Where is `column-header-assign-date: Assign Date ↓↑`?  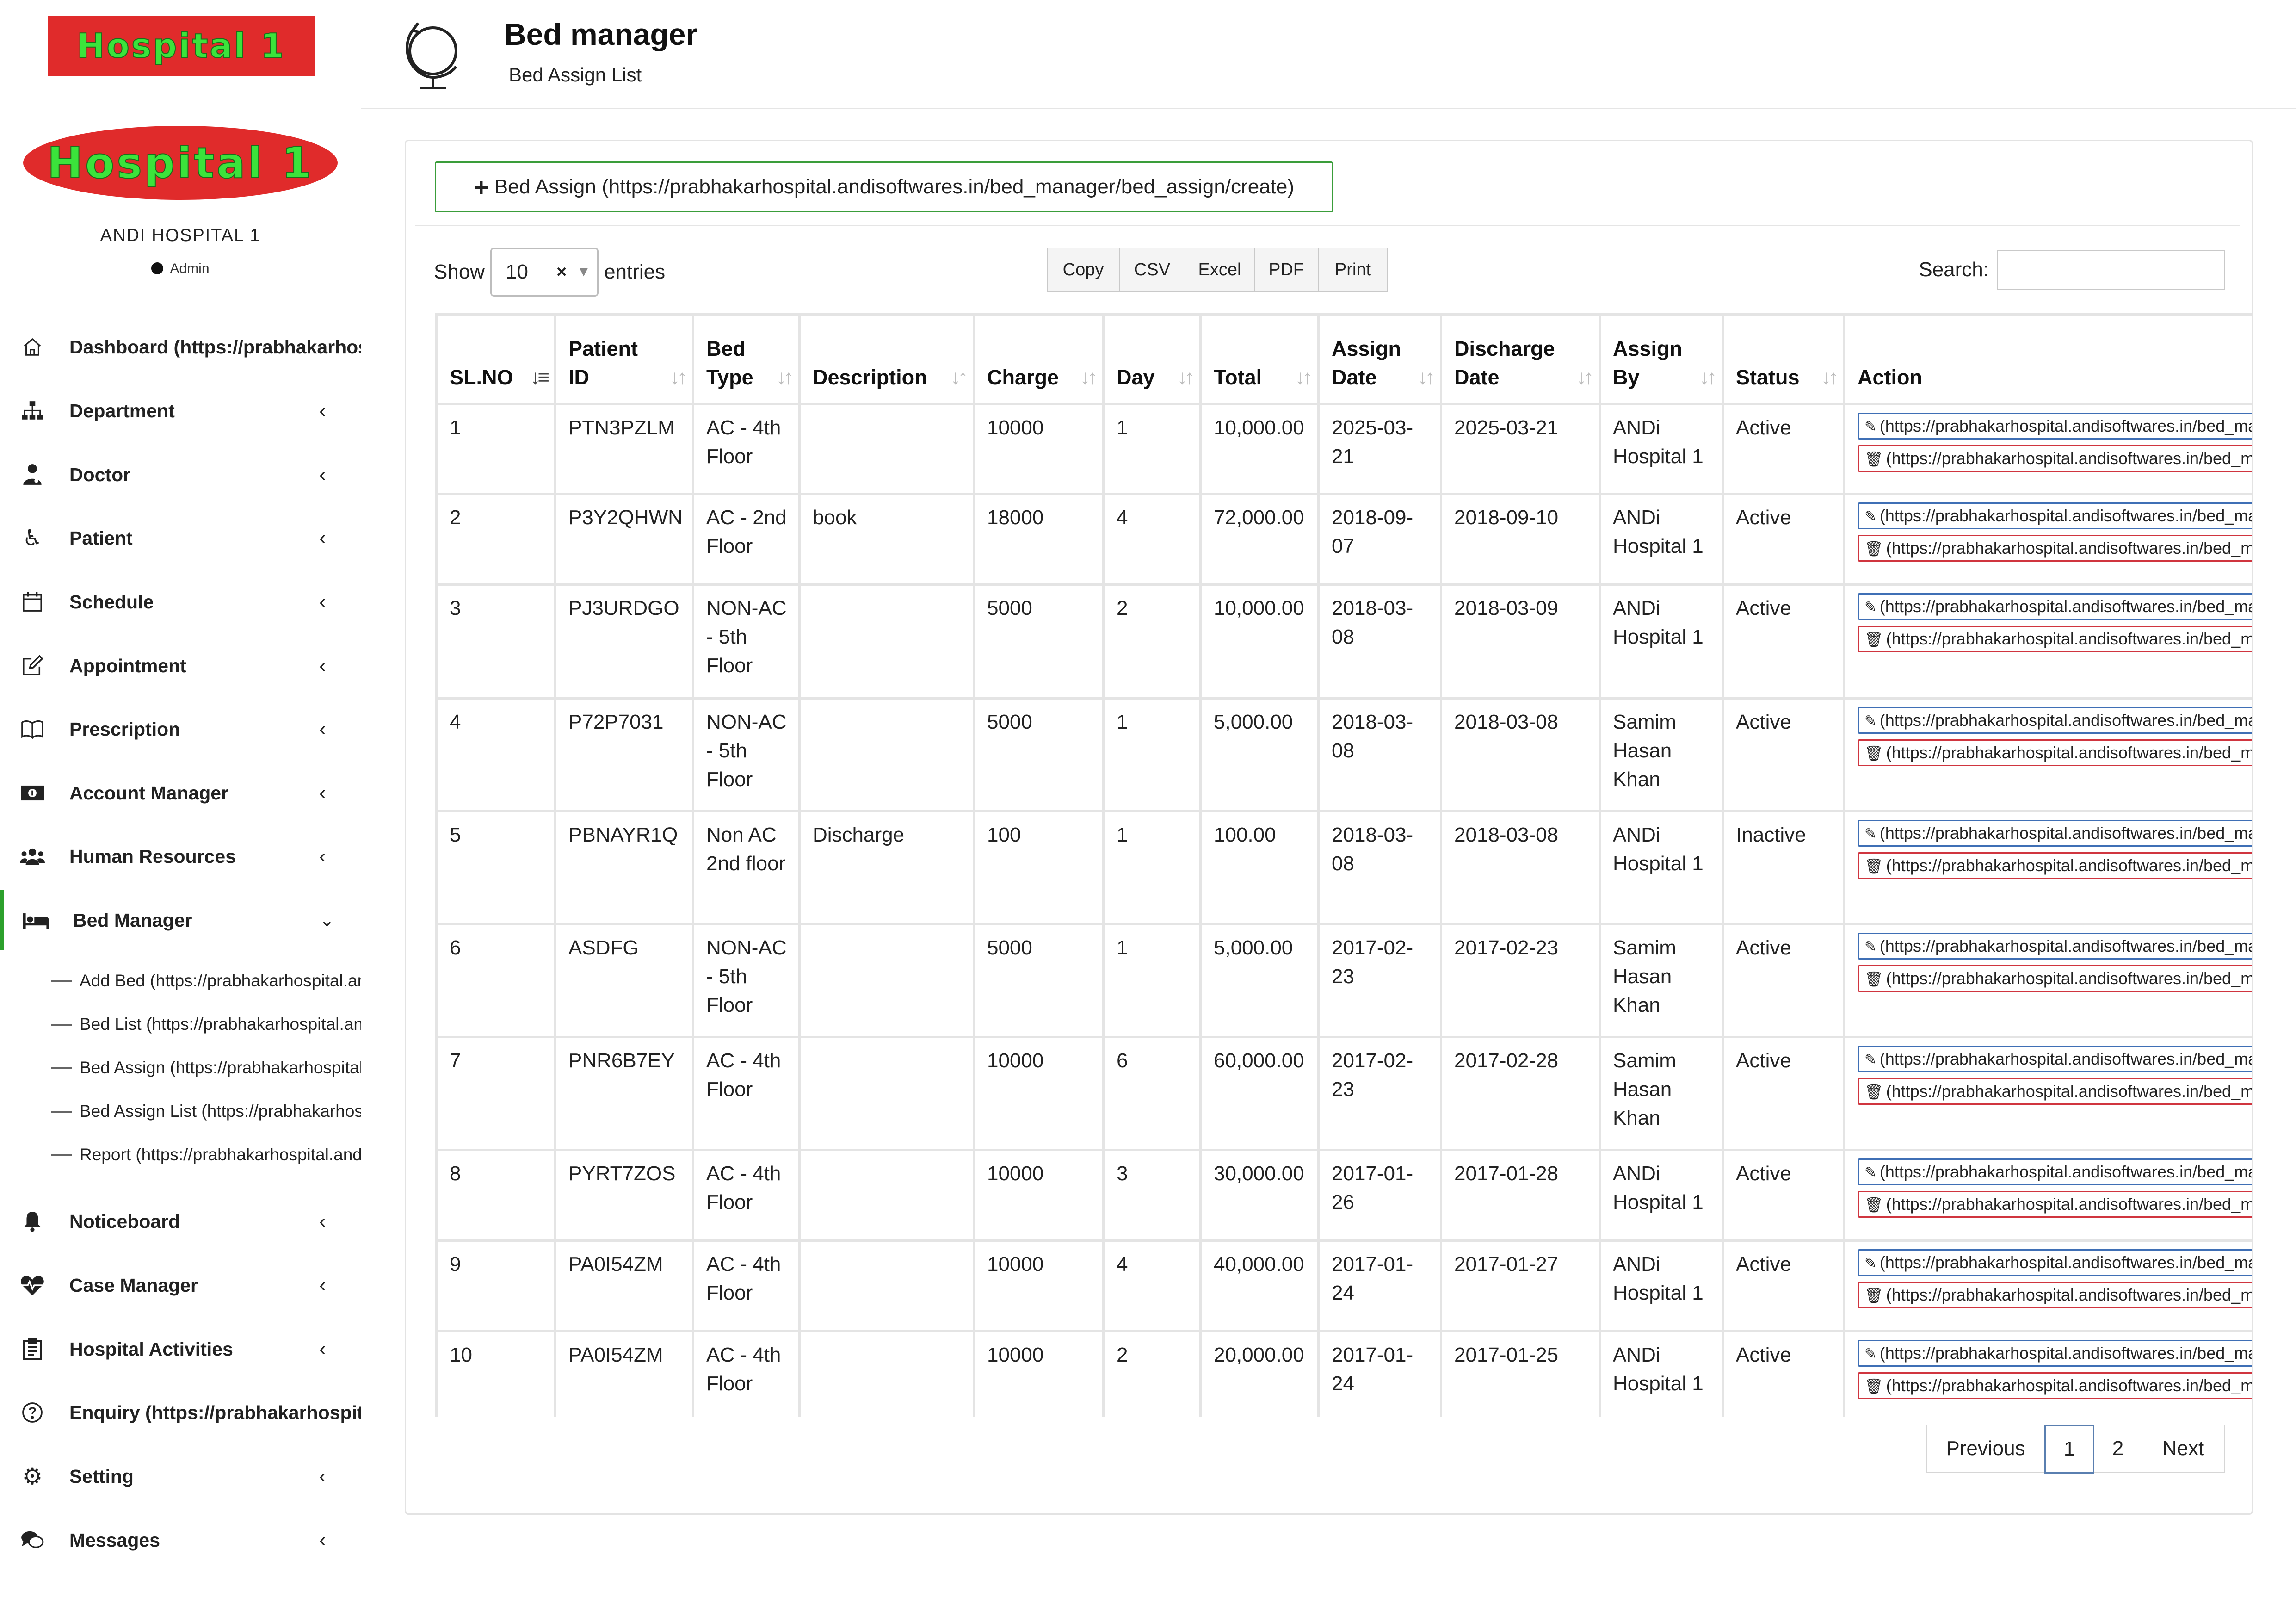 column-header-assign-date: Assign Date ↓↑ is located at coordinates (1379, 359).